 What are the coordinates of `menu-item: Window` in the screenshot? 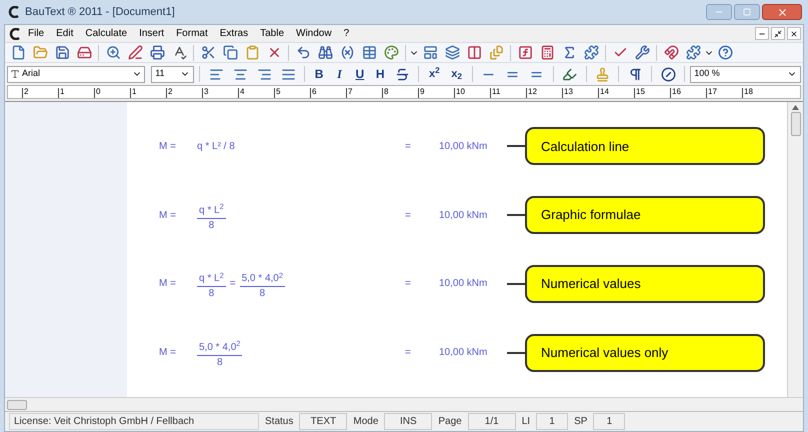 It's located at (314, 33).